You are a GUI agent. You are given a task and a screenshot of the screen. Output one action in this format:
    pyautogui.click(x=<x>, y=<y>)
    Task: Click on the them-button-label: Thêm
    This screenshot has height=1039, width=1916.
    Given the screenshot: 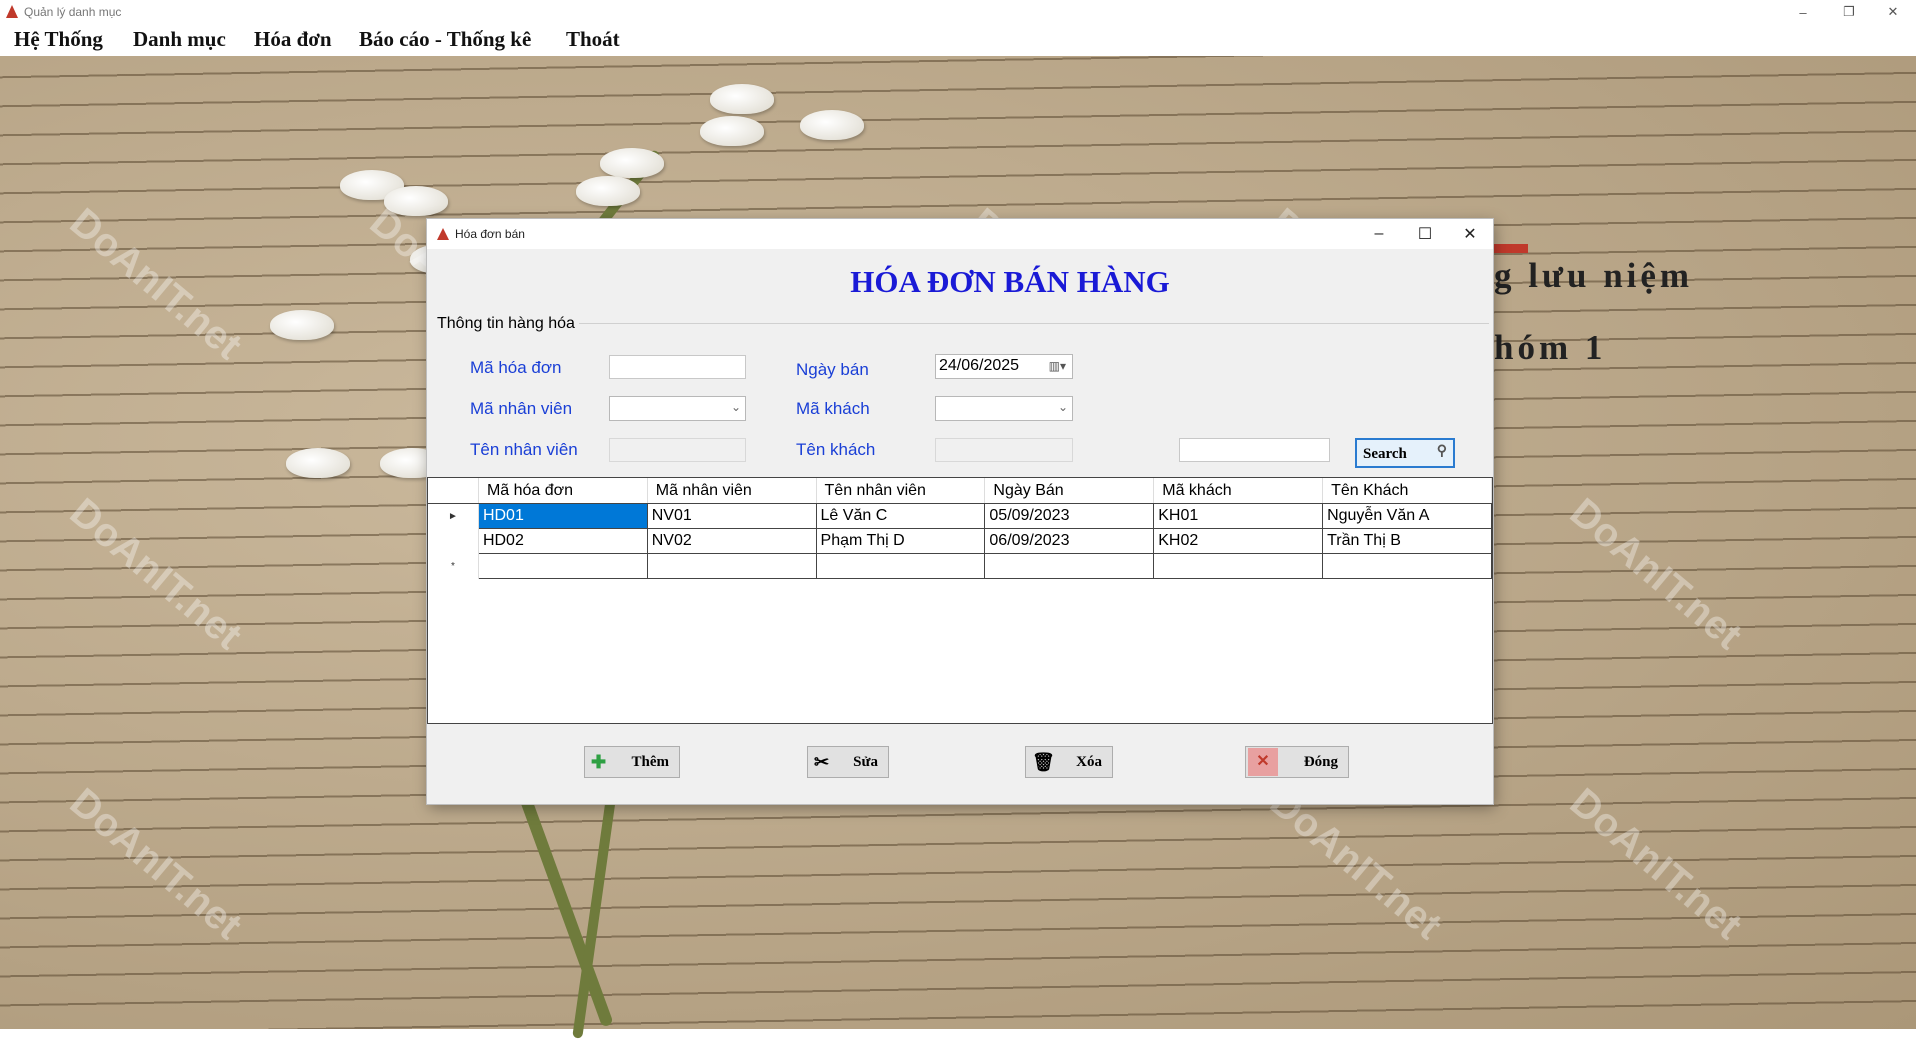 What is the action you would take?
    pyautogui.click(x=650, y=762)
    